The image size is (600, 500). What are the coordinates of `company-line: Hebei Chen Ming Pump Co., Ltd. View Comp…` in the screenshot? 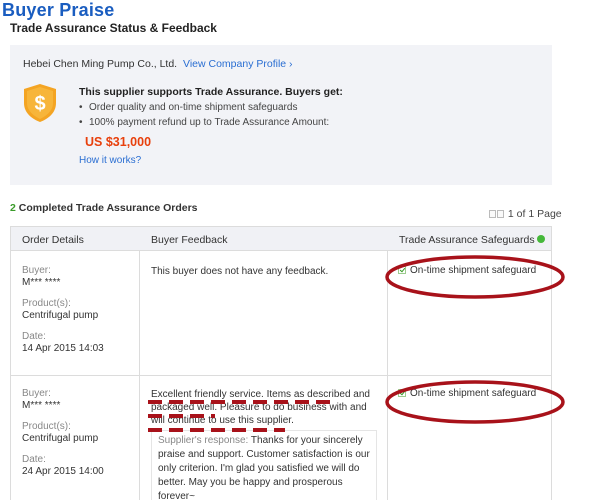 It's located at (158, 64).